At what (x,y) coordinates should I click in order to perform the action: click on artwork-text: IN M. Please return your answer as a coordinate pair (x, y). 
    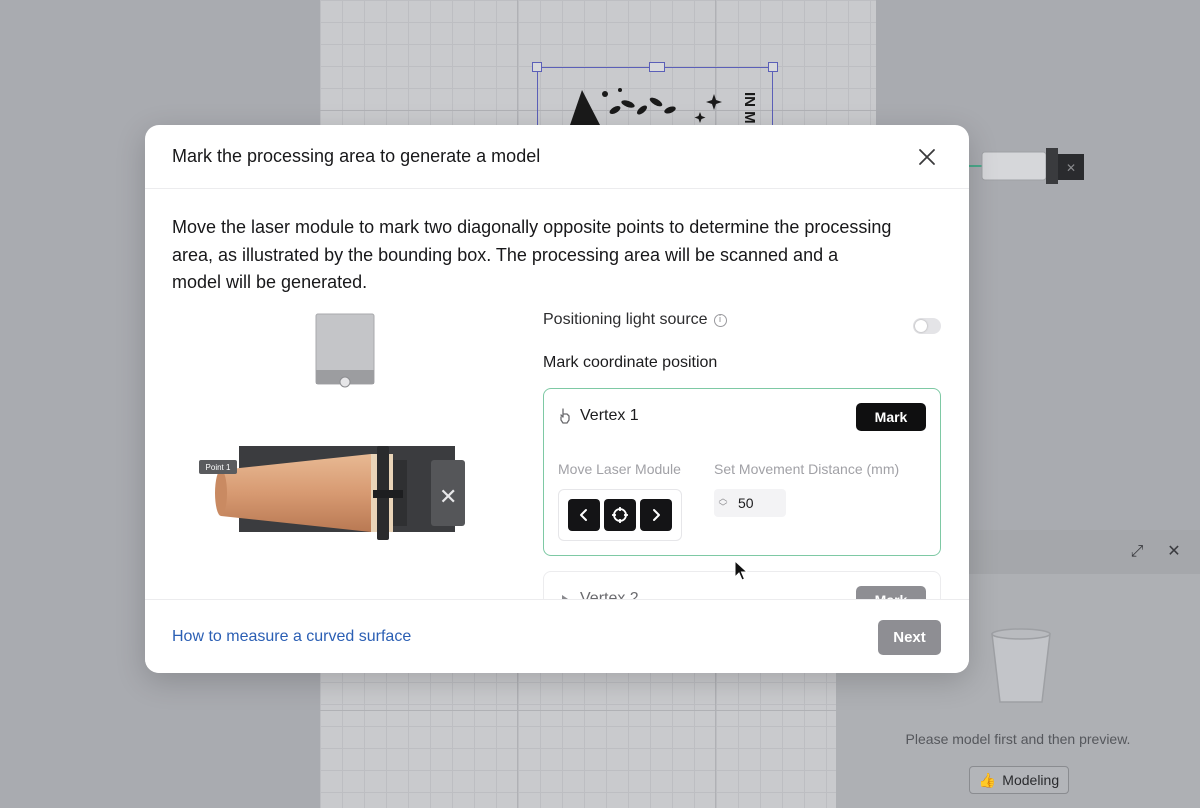
    Looking at the image, I should click on (749, 108).